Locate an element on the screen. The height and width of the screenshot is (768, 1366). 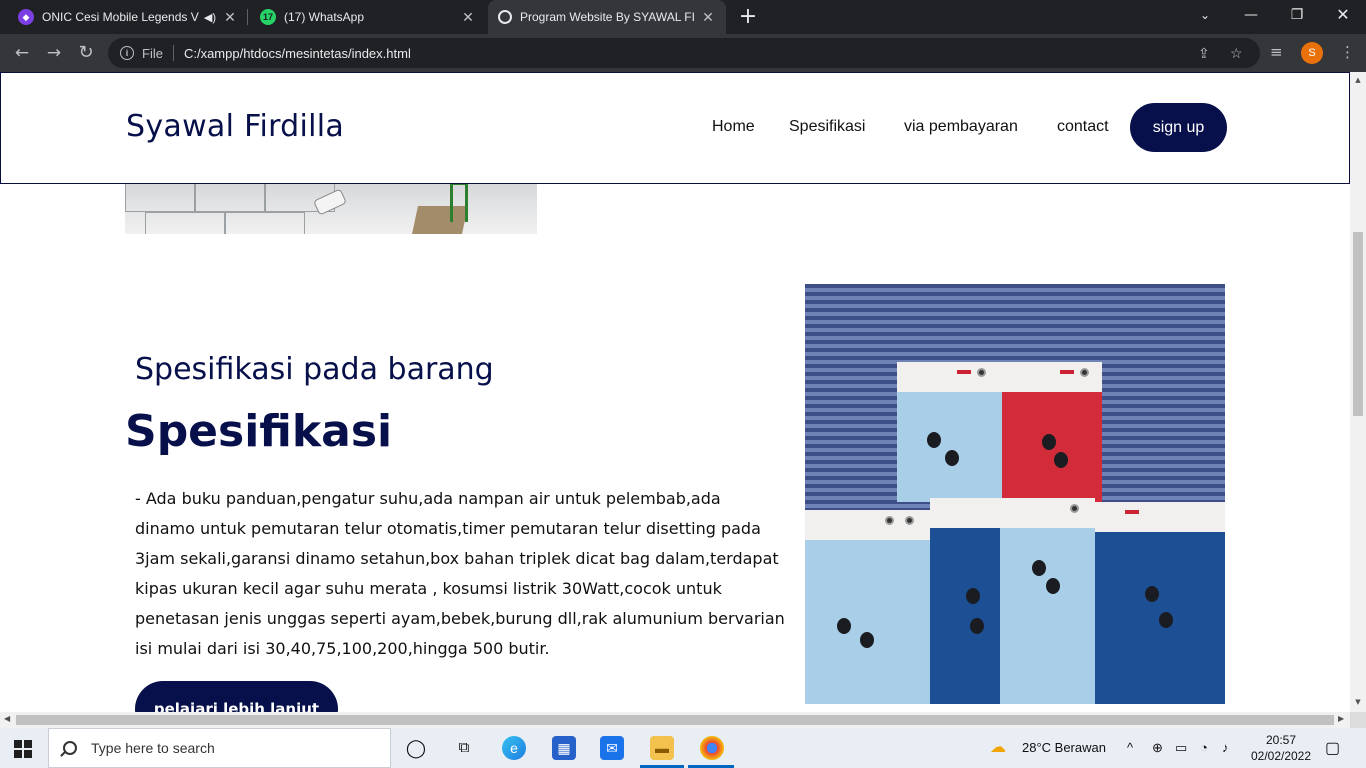
windows-start-icon is located at coordinates (23, 749).